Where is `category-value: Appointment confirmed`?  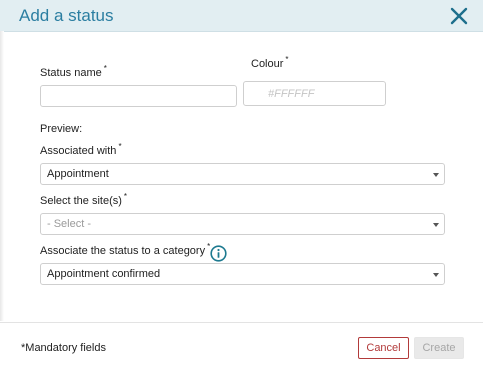
category-value: Appointment confirmed is located at coordinates (104, 274).